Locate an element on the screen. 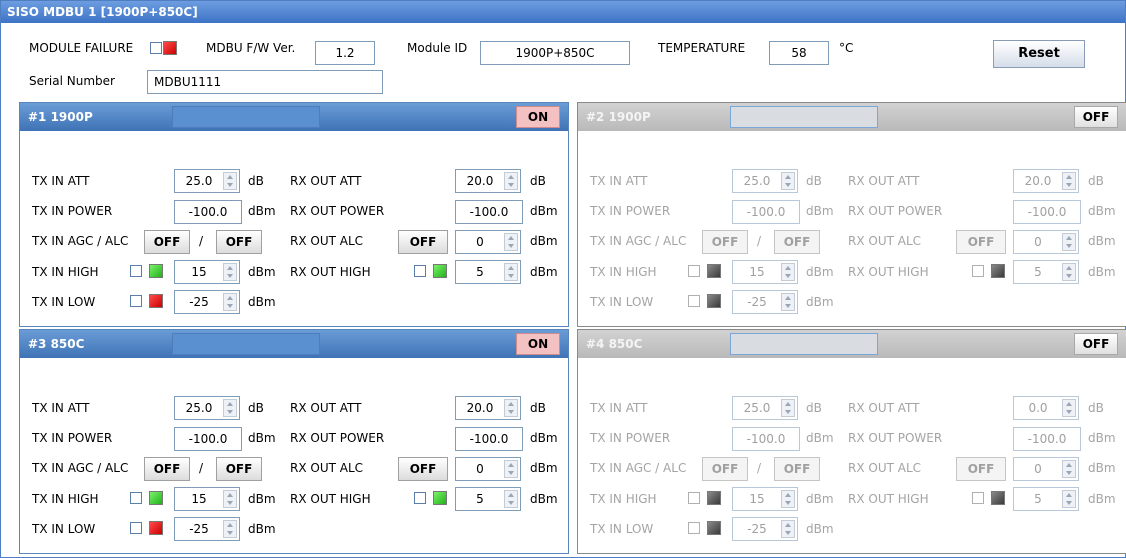 The height and width of the screenshot is (558, 1126). reset-button: Reset is located at coordinates (1039, 54).